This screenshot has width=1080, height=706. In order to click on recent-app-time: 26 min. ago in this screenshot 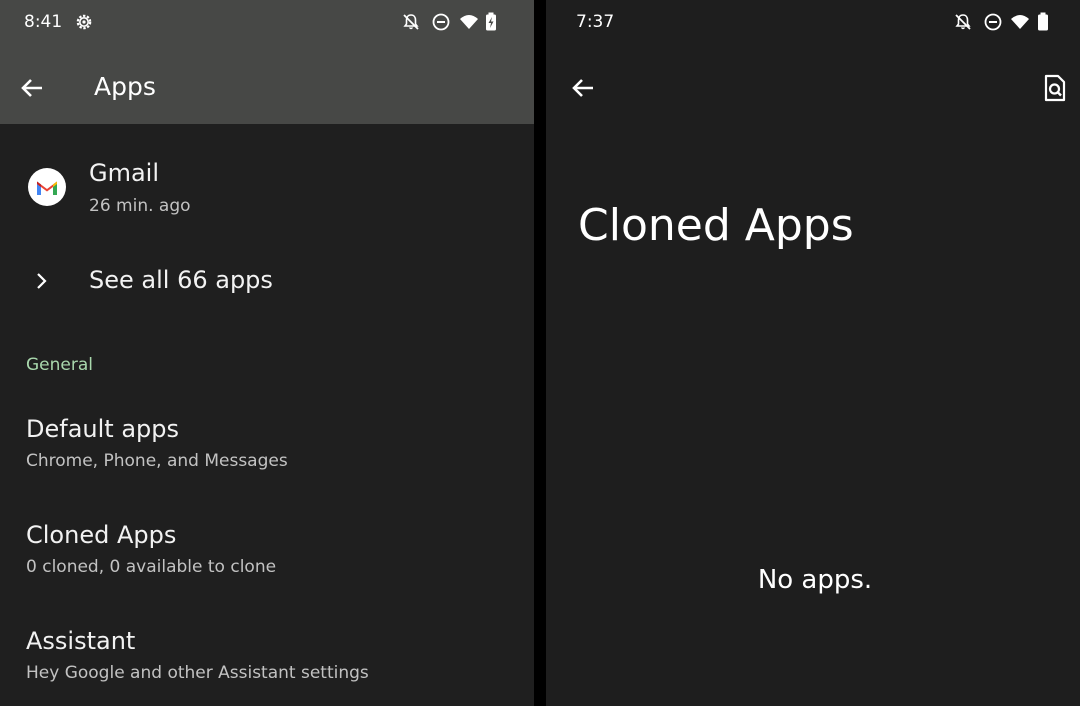, I will do `click(140, 206)`.